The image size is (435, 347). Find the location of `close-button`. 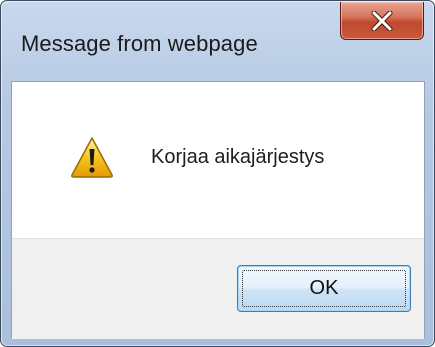

close-button is located at coordinates (382, 21).